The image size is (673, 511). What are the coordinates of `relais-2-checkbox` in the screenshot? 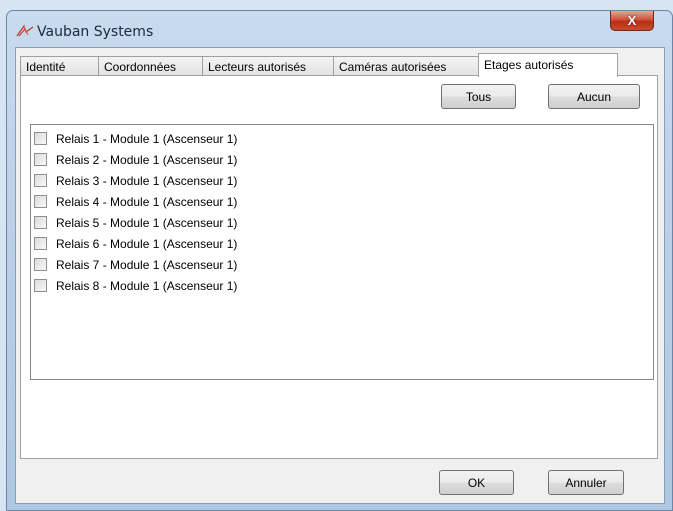 It's located at (40, 159).